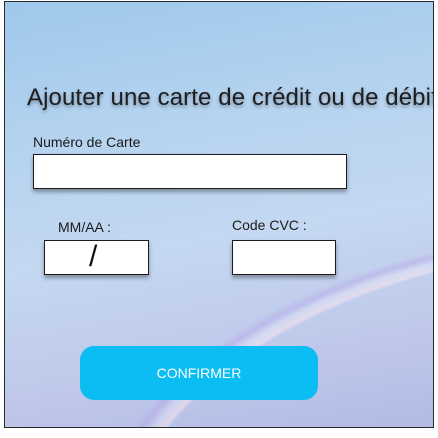  Describe the element at coordinates (269, 225) in the screenshot. I see `cvc-label: Code CVC :` at that location.